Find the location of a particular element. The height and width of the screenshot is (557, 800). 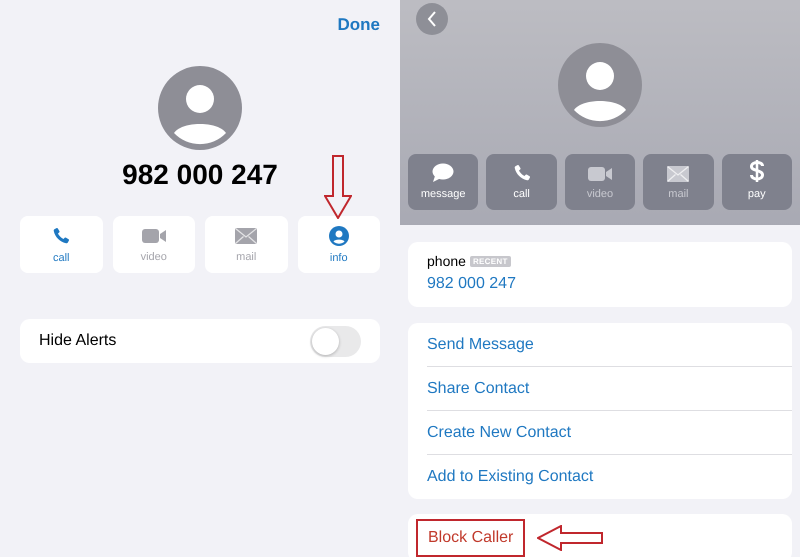

back-button is located at coordinates (432, 19).